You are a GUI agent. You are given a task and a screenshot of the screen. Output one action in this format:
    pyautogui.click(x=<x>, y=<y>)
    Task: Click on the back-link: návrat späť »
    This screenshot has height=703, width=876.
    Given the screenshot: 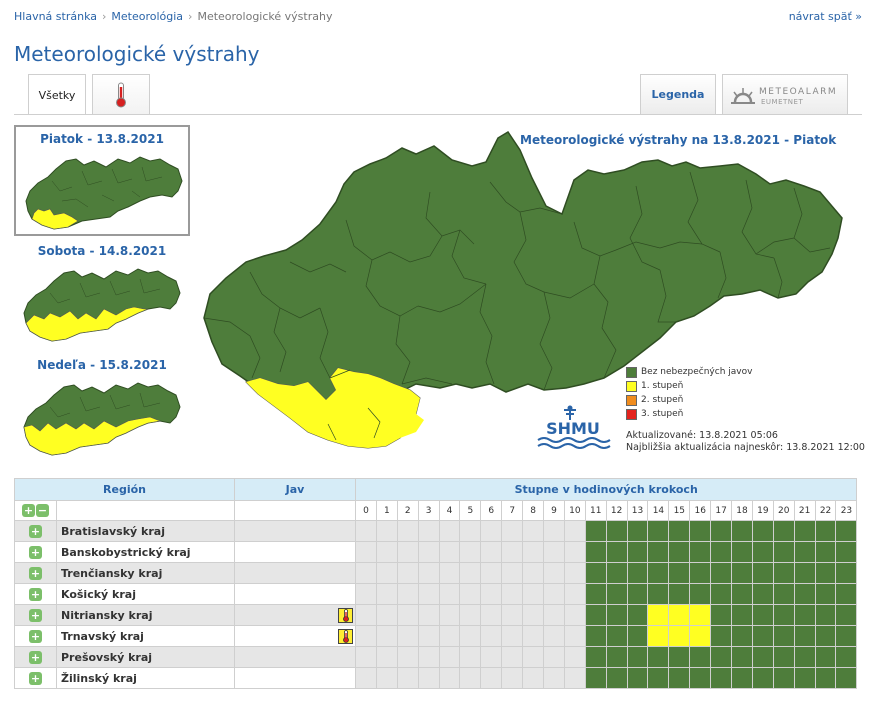 What is the action you would take?
    pyautogui.click(x=825, y=16)
    